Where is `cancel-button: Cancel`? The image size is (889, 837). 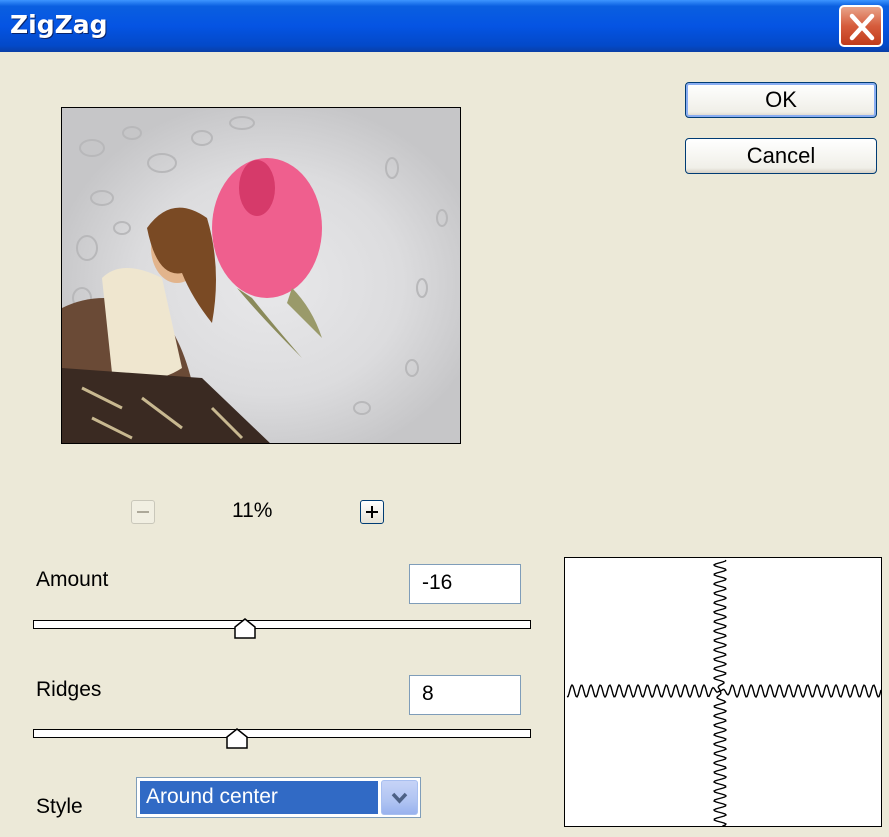
cancel-button: Cancel is located at coordinates (781, 156).